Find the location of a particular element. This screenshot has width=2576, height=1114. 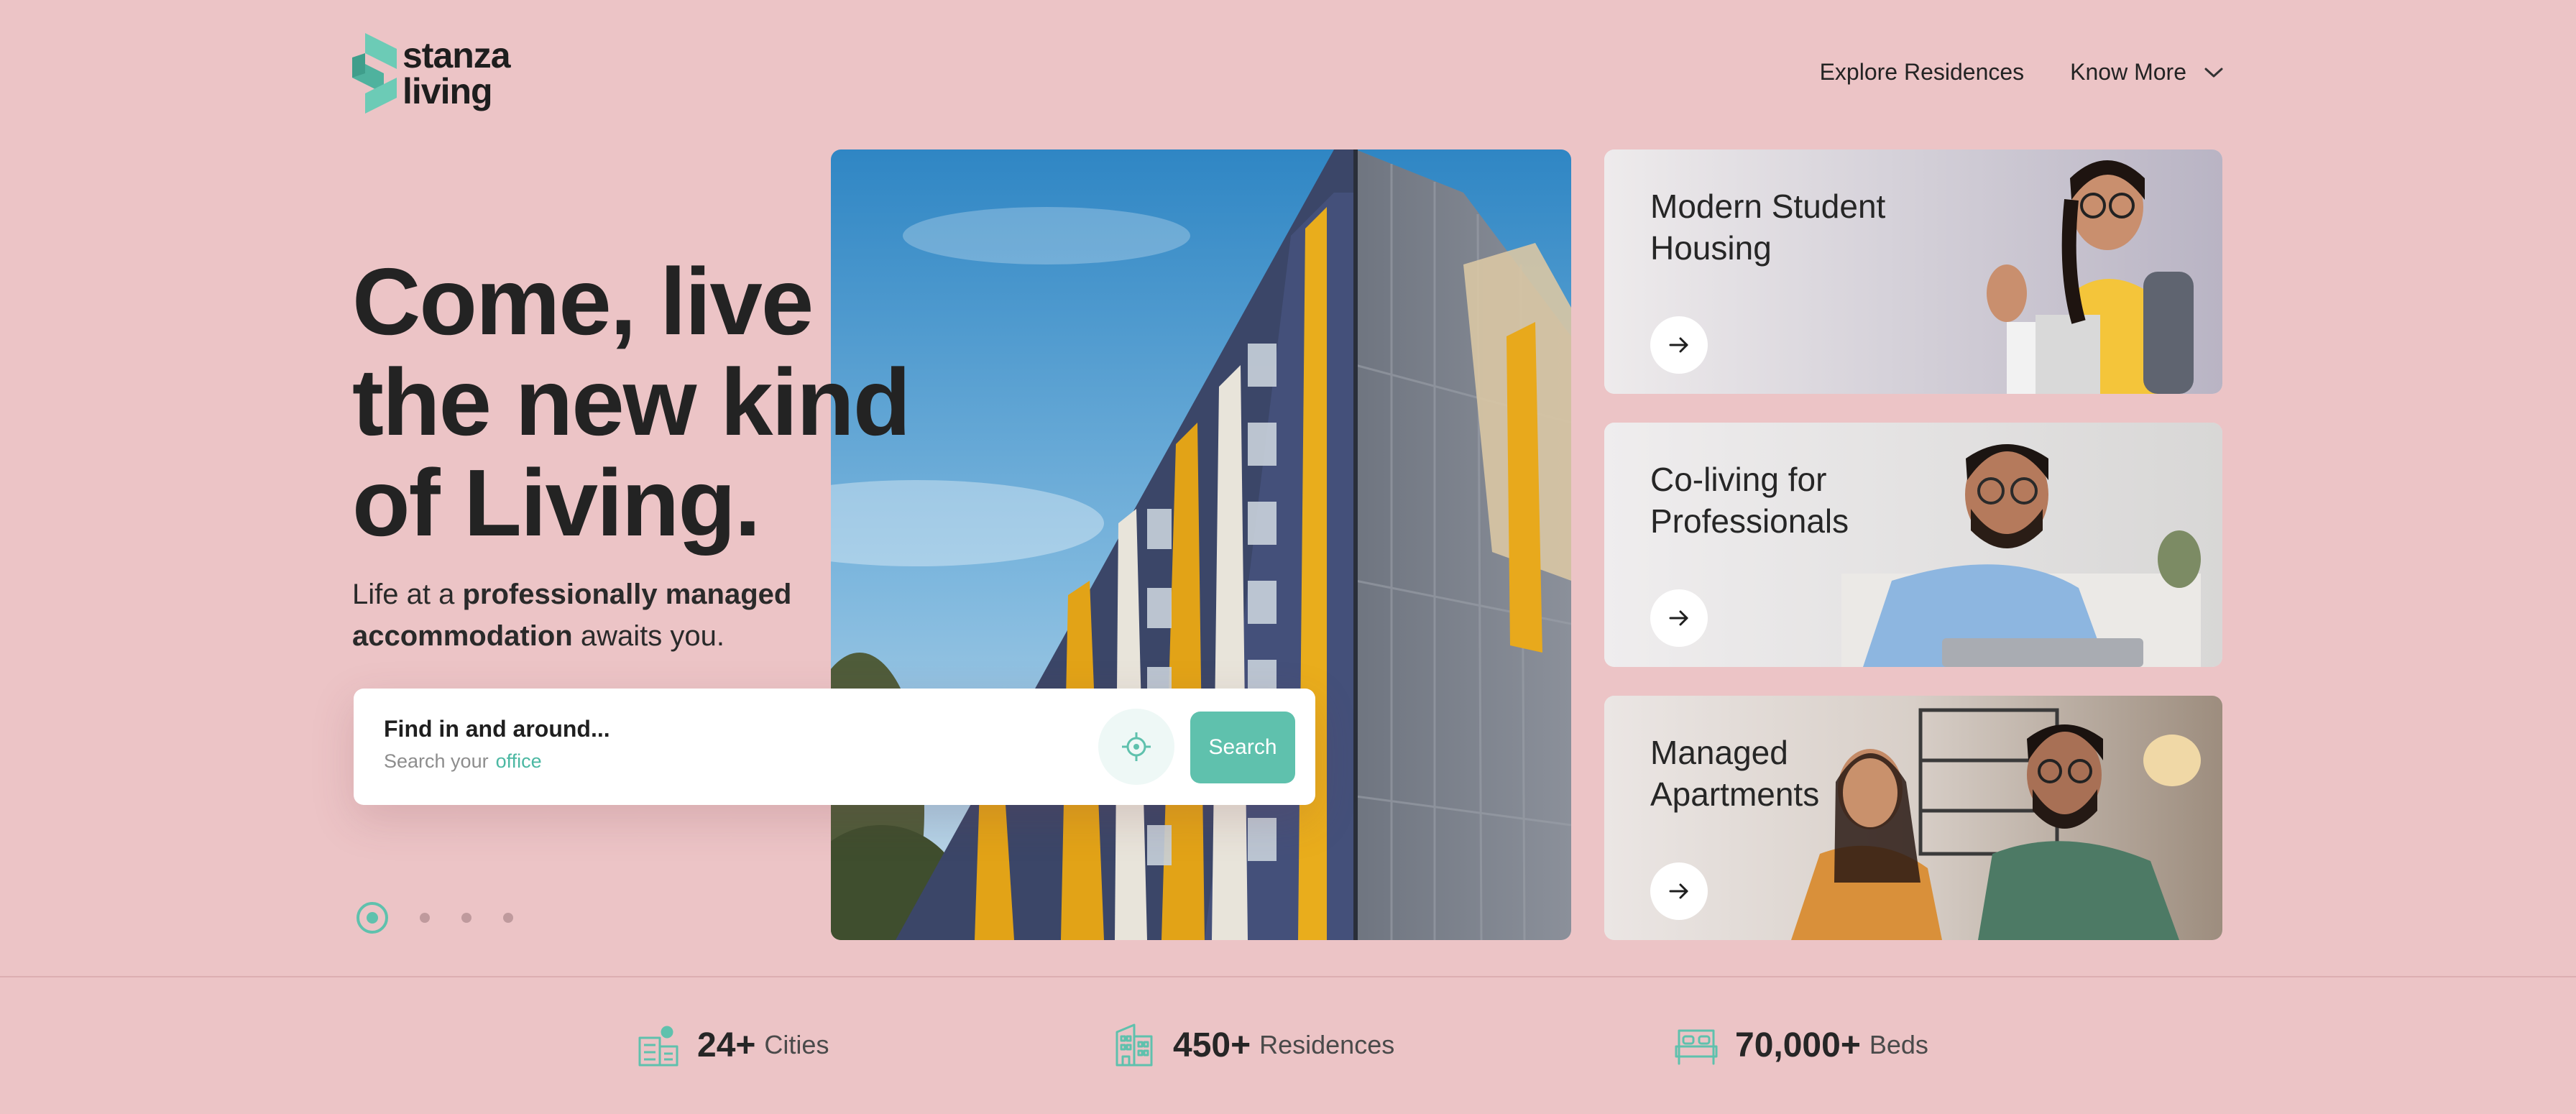

card-title-line: Housing is located at coordinates (1711, 248).